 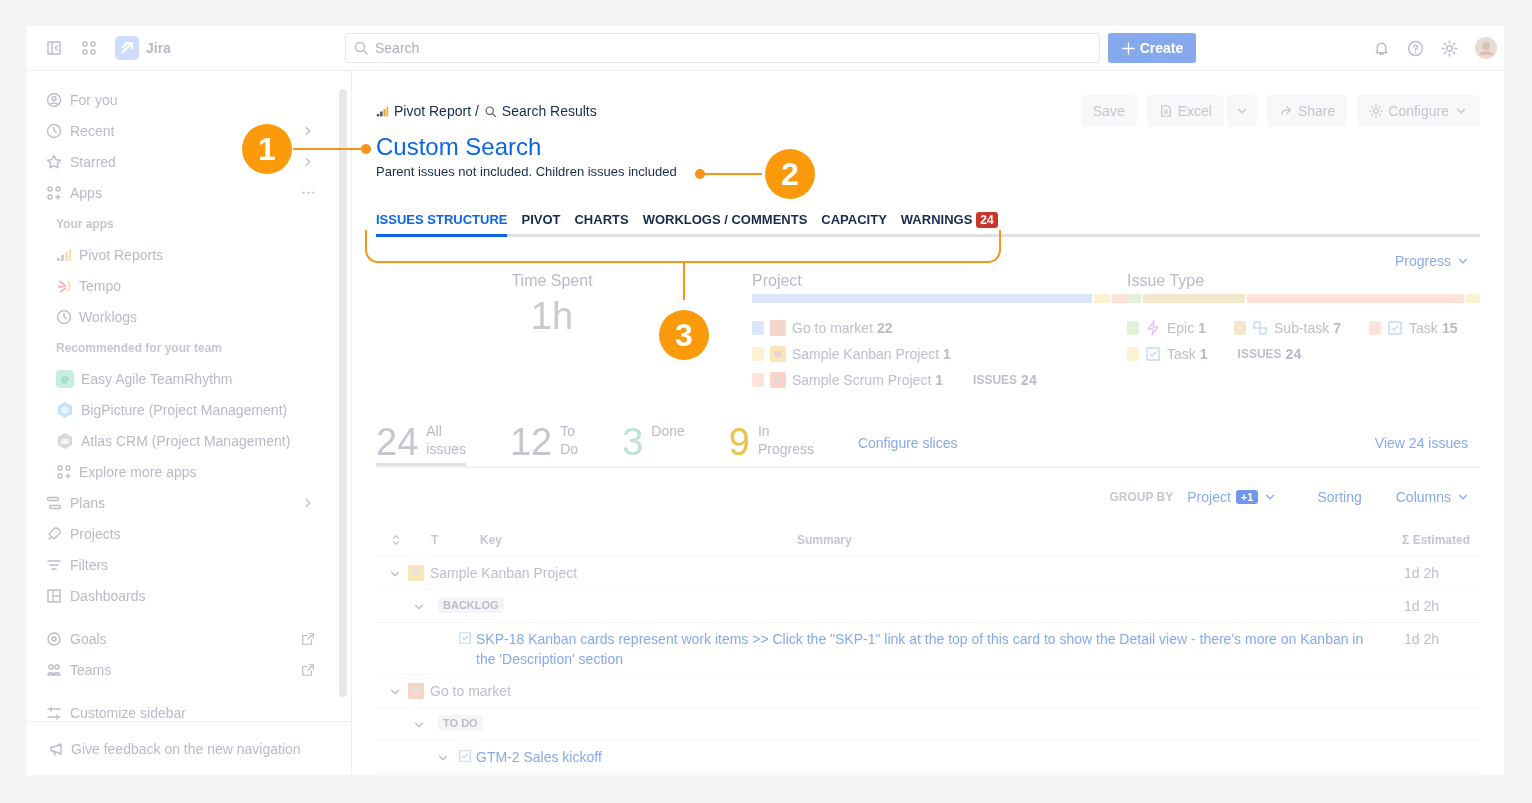 I want to click on tab: ISSUES STRUCTURE, so click(x=442, y=223).